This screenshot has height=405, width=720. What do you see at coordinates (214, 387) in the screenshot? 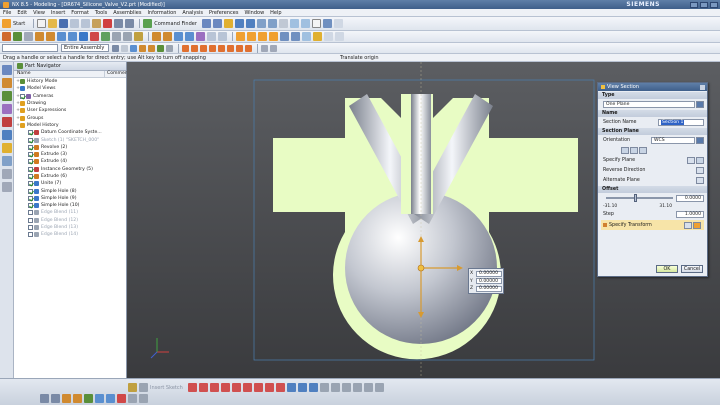
I see `arc-icon` at bounding box center [214, 387].